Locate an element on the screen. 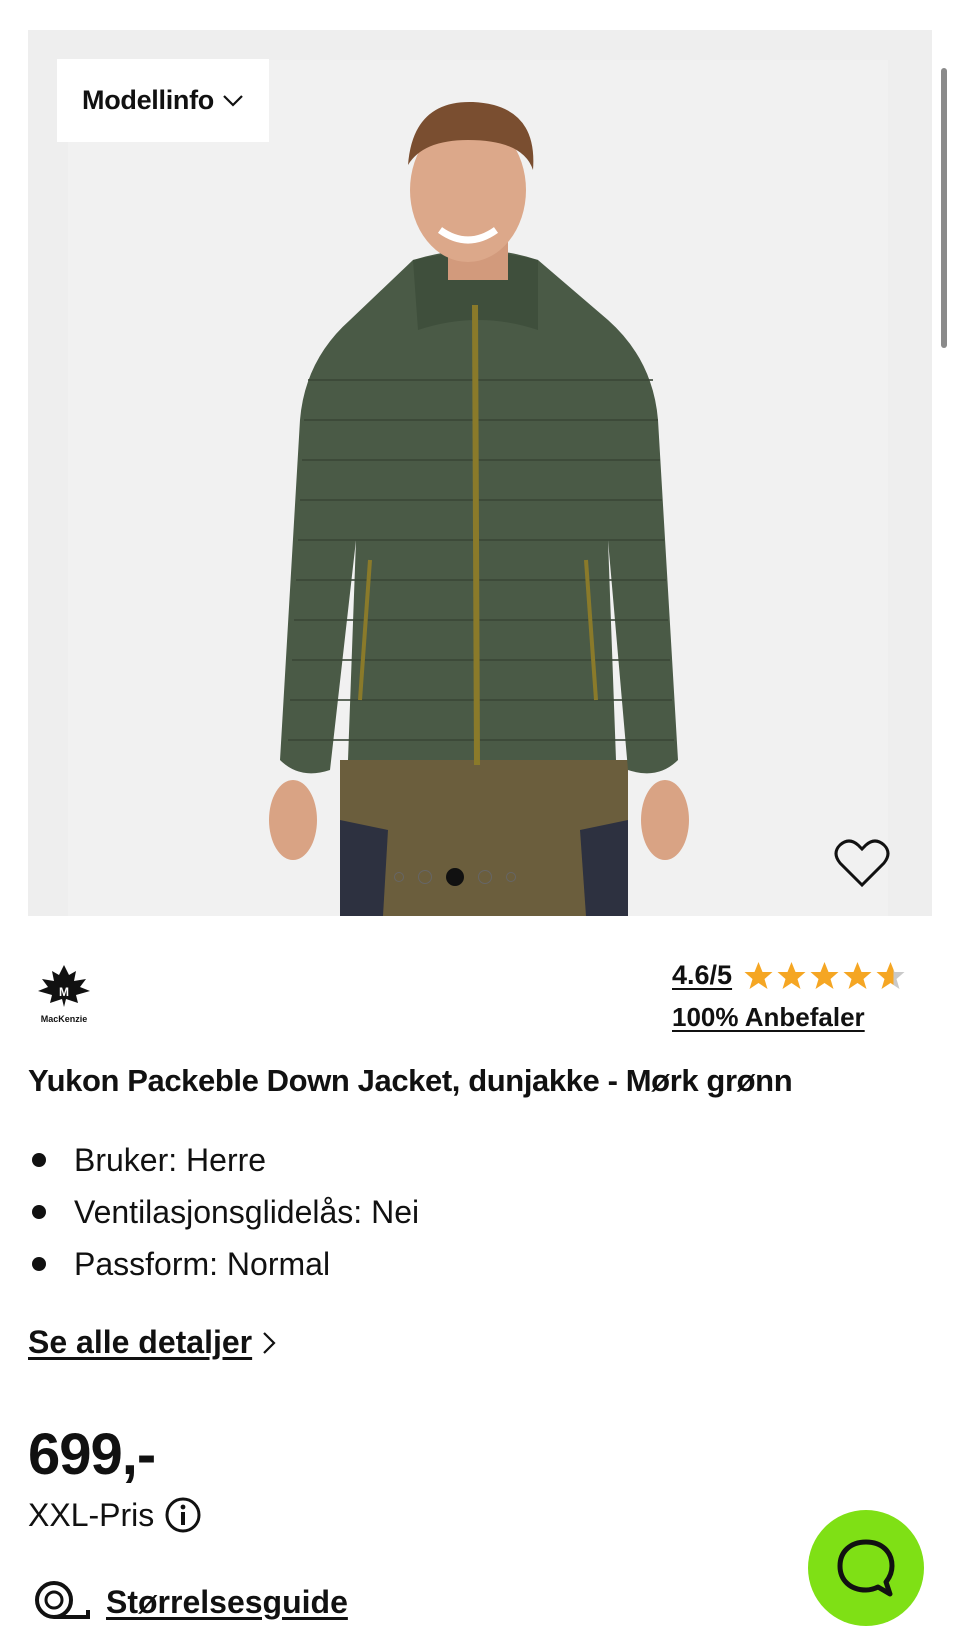 This screenshot has width=960, height=1649. brand-name: MacKenzie is located at coordinates (64, 1019).